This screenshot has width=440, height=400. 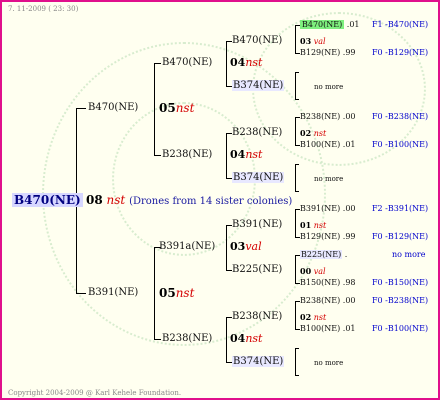 What do you see at coordinates (94, 200) in the screenshot?
I see `root-year: 08` at bounding box center [94, 200].